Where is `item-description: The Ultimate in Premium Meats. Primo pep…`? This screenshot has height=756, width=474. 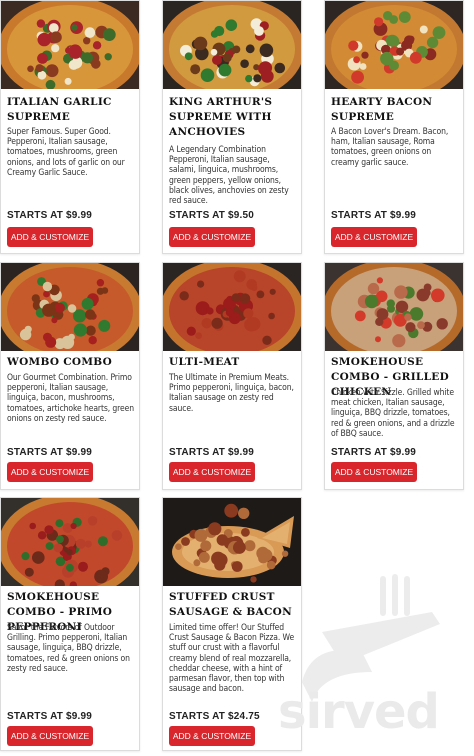 item-description: The Ultimate in Premium Meats. Primo pep… is located at coordinates (231, 393).